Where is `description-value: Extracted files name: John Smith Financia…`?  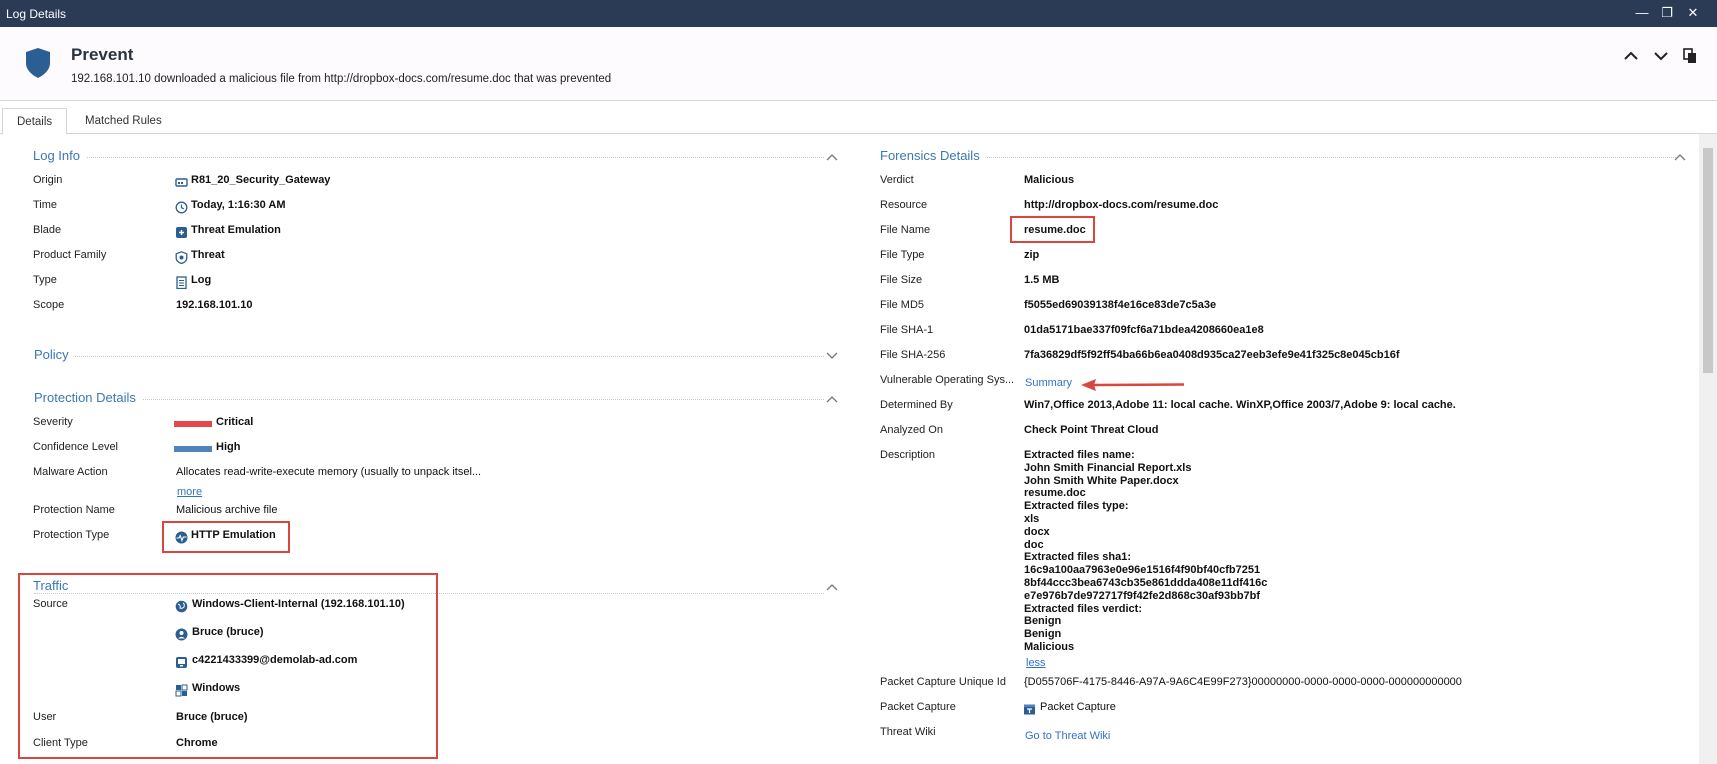
description-value: Extracted files name: John Smith Financia… is located at coordinates (1146, 551).